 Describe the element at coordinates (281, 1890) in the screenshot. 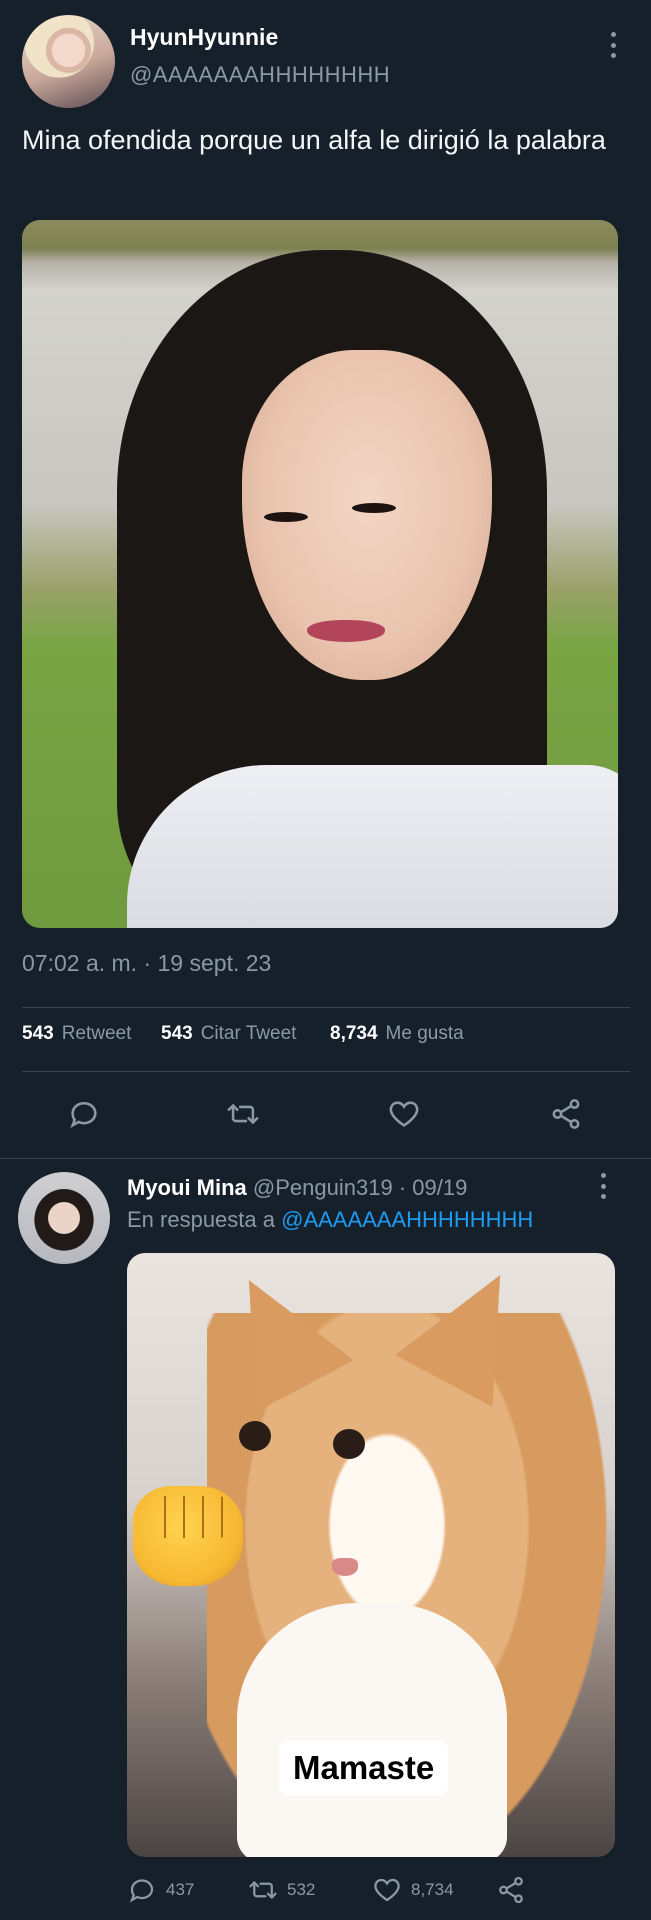

I see `retweet-action: 532` at that location.